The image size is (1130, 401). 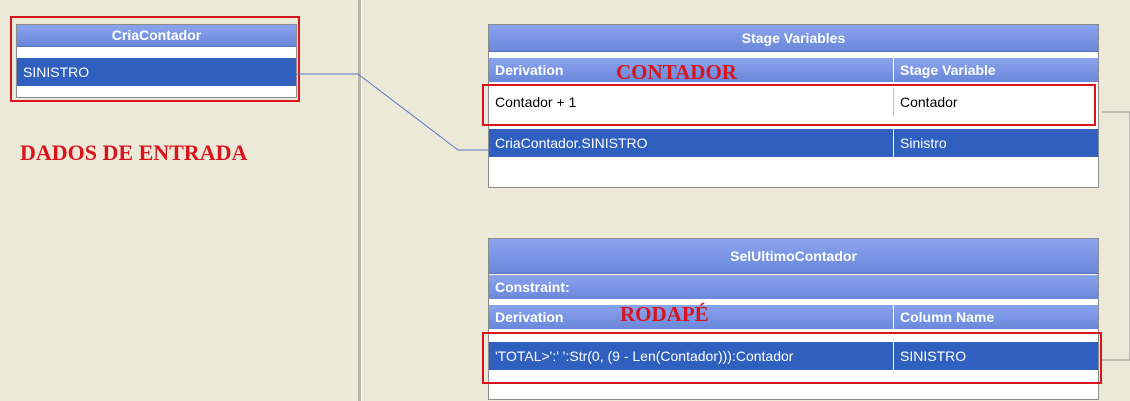 I want to click on stage-variable-derivation: CriaContador.SINISTRO, so click(x=689, y=143).